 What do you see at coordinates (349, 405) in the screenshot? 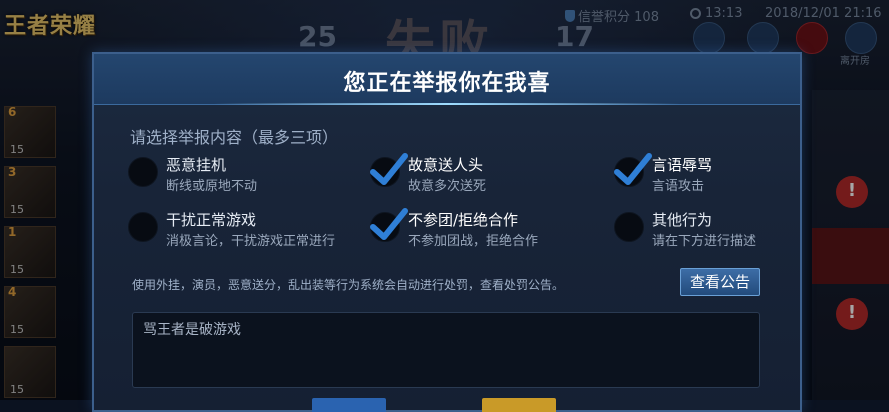
I see `cancel-button` at bounding box center [349, 405].